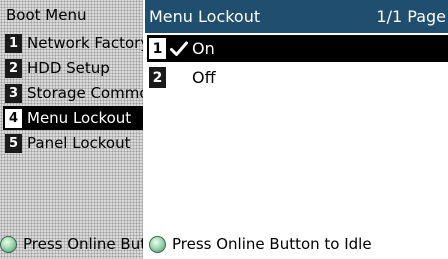 The width and height of the screenshot is (448, 259). I want to click on boot-menu-footer: Press Online Button to Idle, so click(71, 244).